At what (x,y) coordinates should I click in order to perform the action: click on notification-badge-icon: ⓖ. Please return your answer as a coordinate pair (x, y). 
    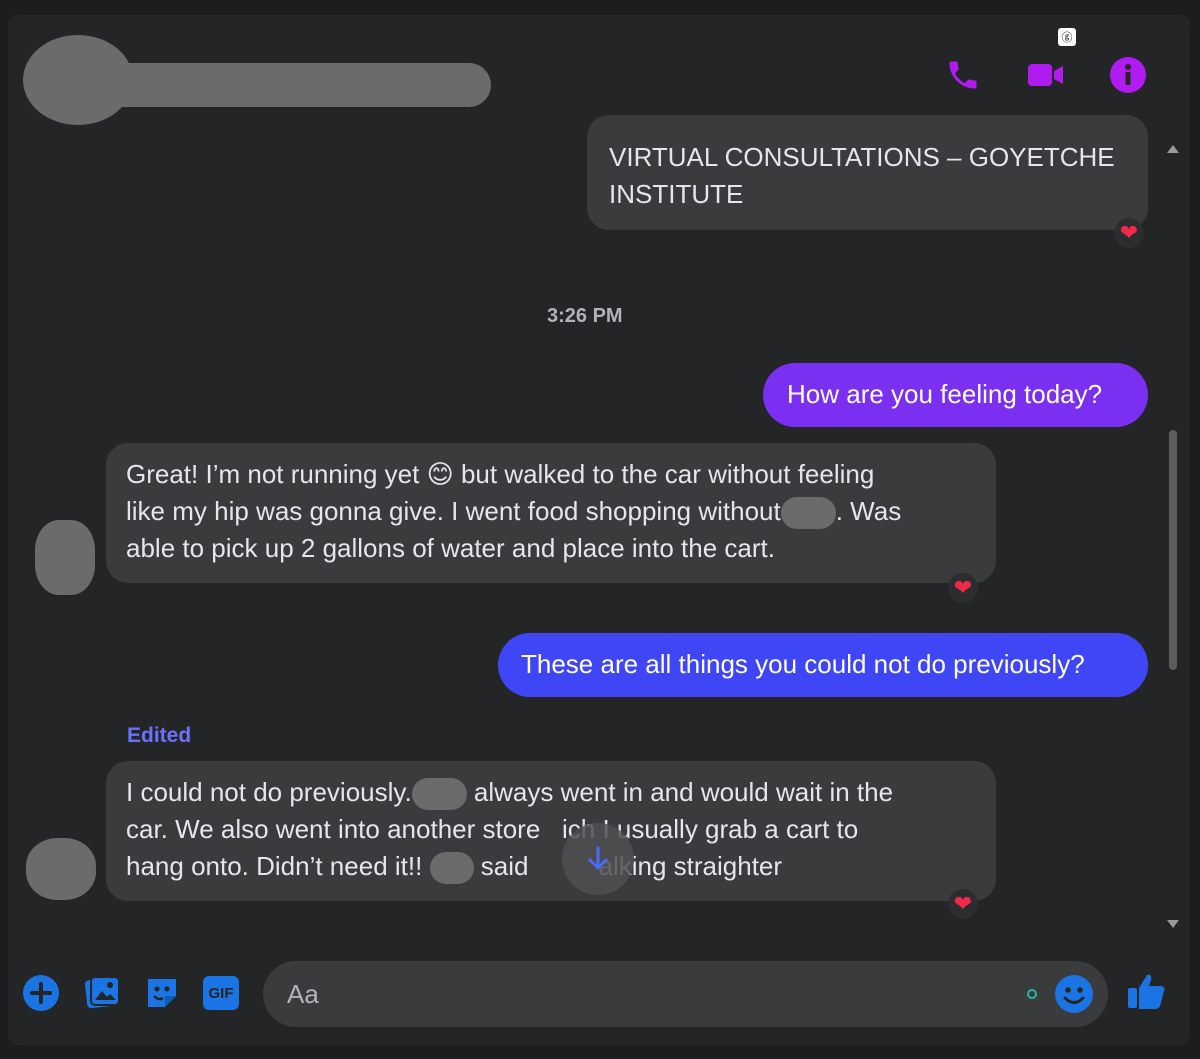
    Looking at the image, I should click on (1067, 37).